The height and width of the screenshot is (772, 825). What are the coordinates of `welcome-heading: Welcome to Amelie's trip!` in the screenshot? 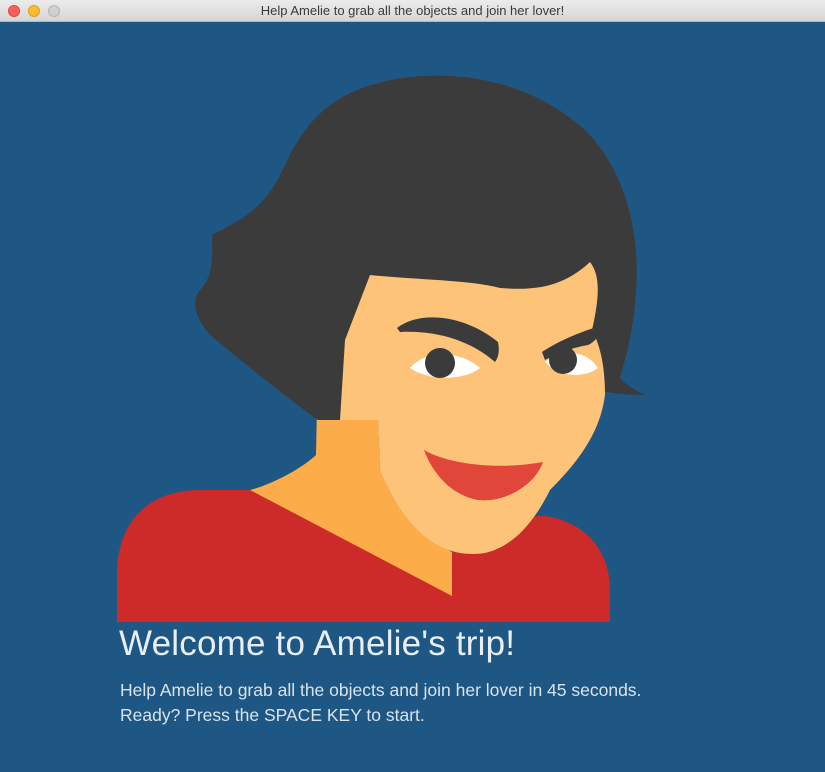 It's located at (317, 643).